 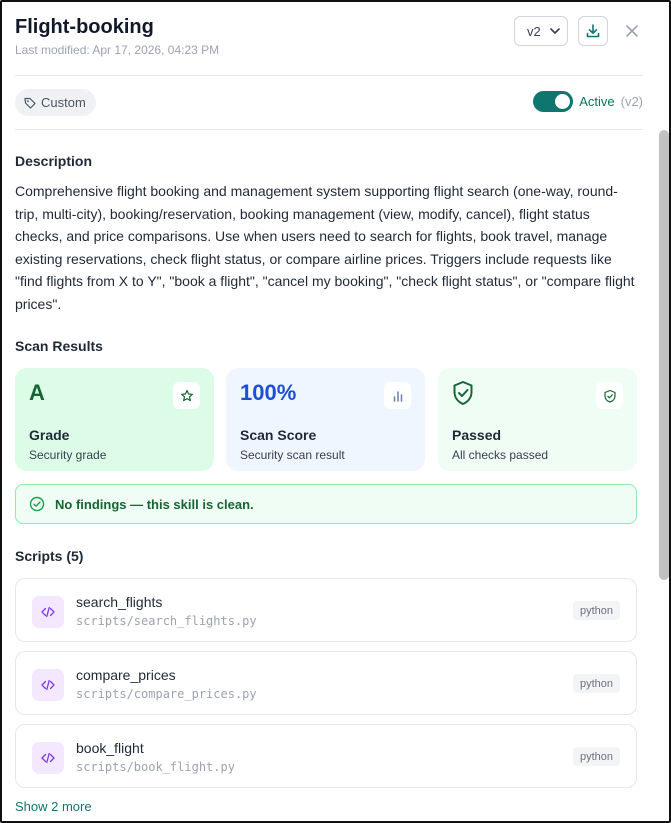 I want to click on tag-label: Custom, so click(x=63, y=102).